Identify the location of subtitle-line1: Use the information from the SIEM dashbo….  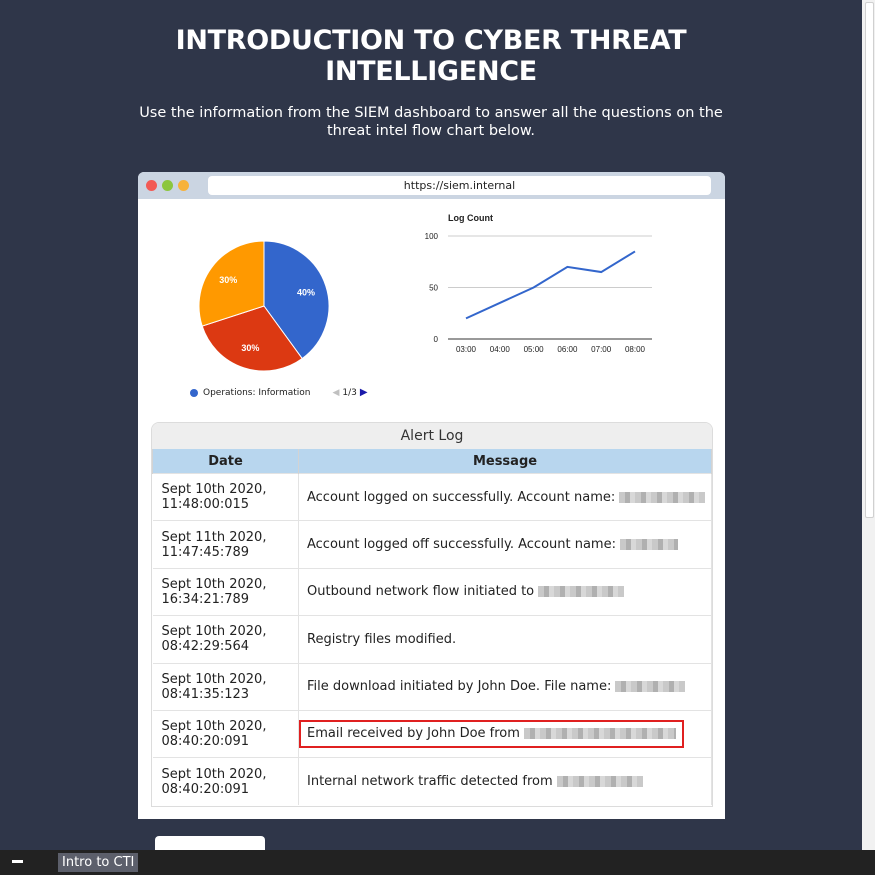
(431, 113).